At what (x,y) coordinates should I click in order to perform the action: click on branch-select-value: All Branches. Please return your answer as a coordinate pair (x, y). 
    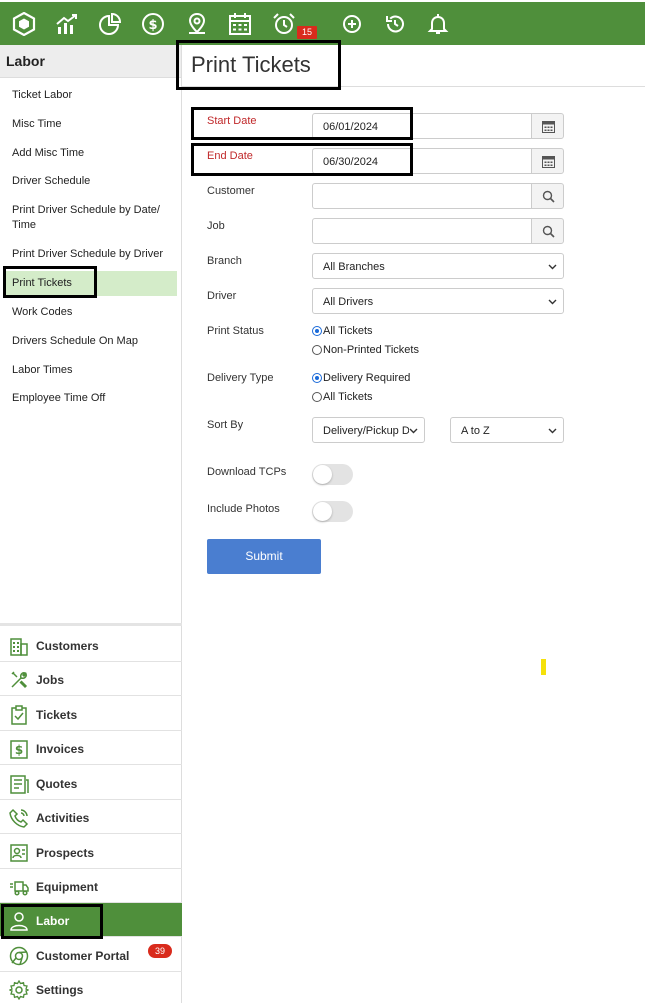
    Looking at the image, I should click on (354, 267).